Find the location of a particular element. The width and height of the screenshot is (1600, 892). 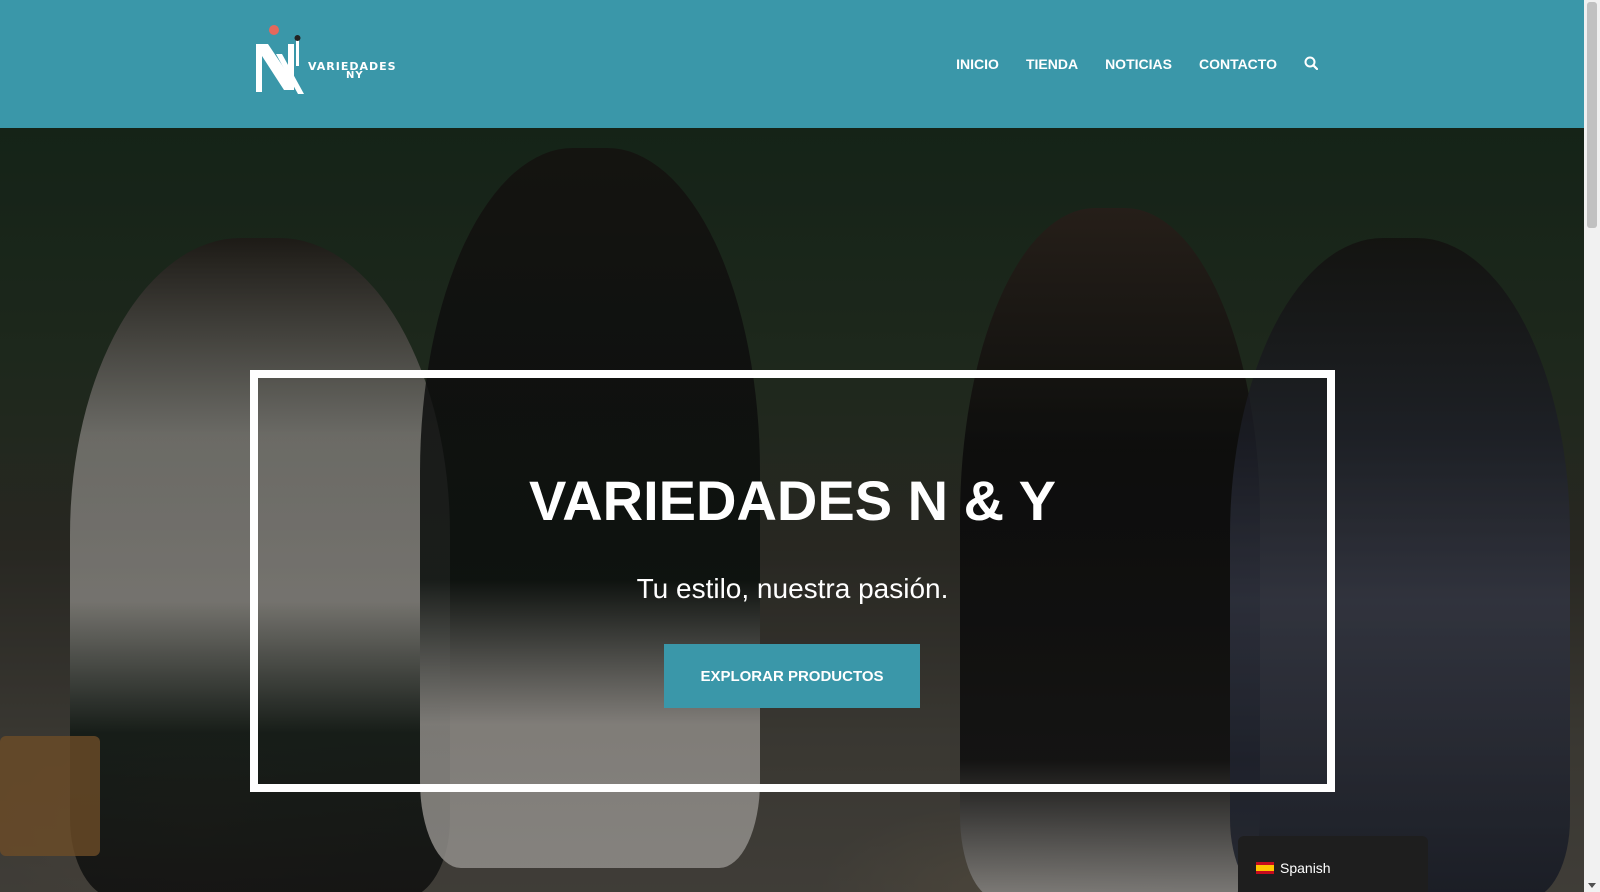

page-scrollbar is located at coordinates (1592, 446).